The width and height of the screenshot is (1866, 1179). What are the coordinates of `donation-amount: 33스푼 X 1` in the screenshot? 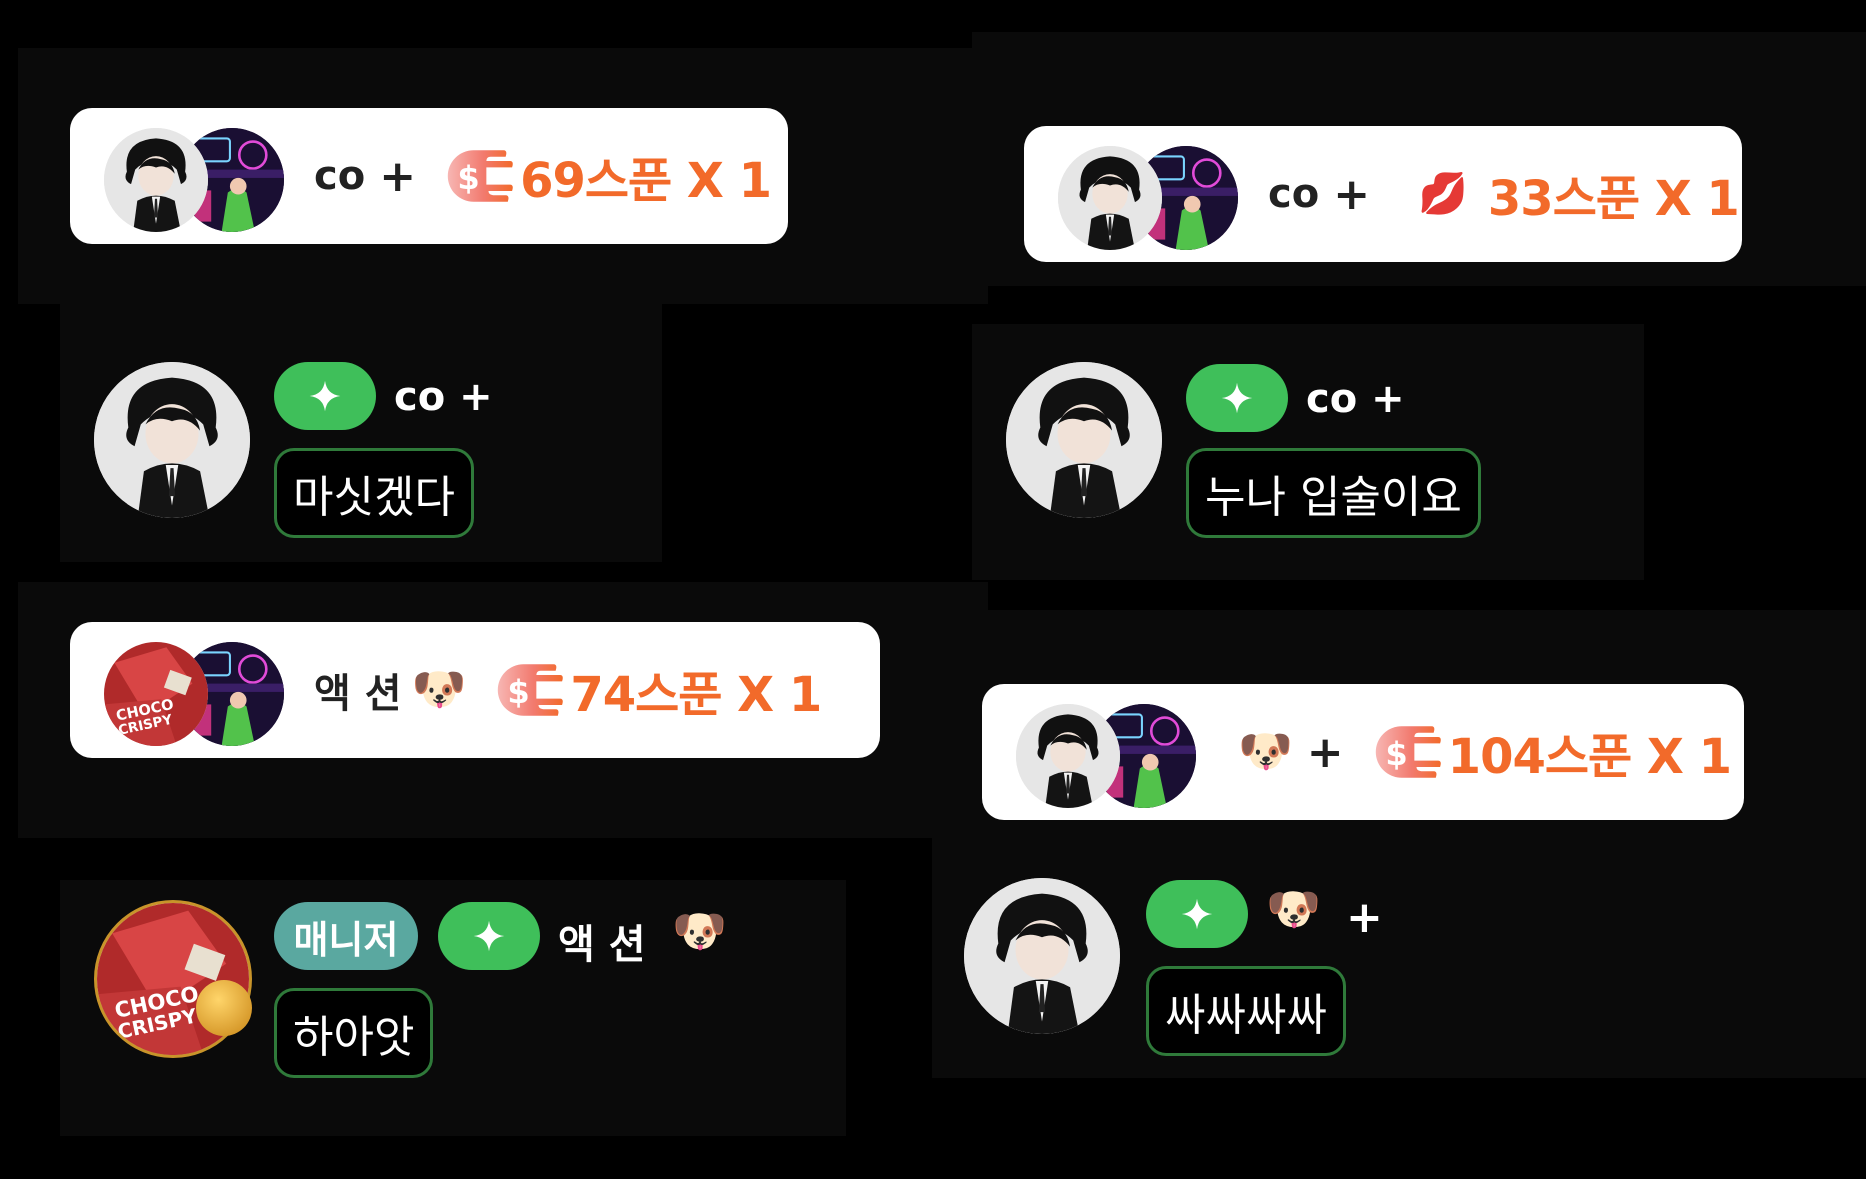 It's located at (1613, 199).